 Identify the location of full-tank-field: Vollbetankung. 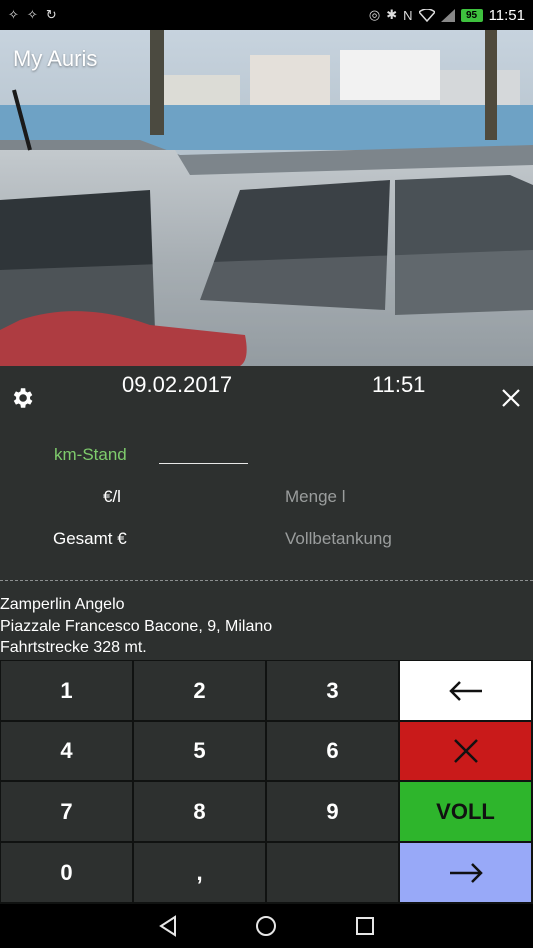
(338, 539).